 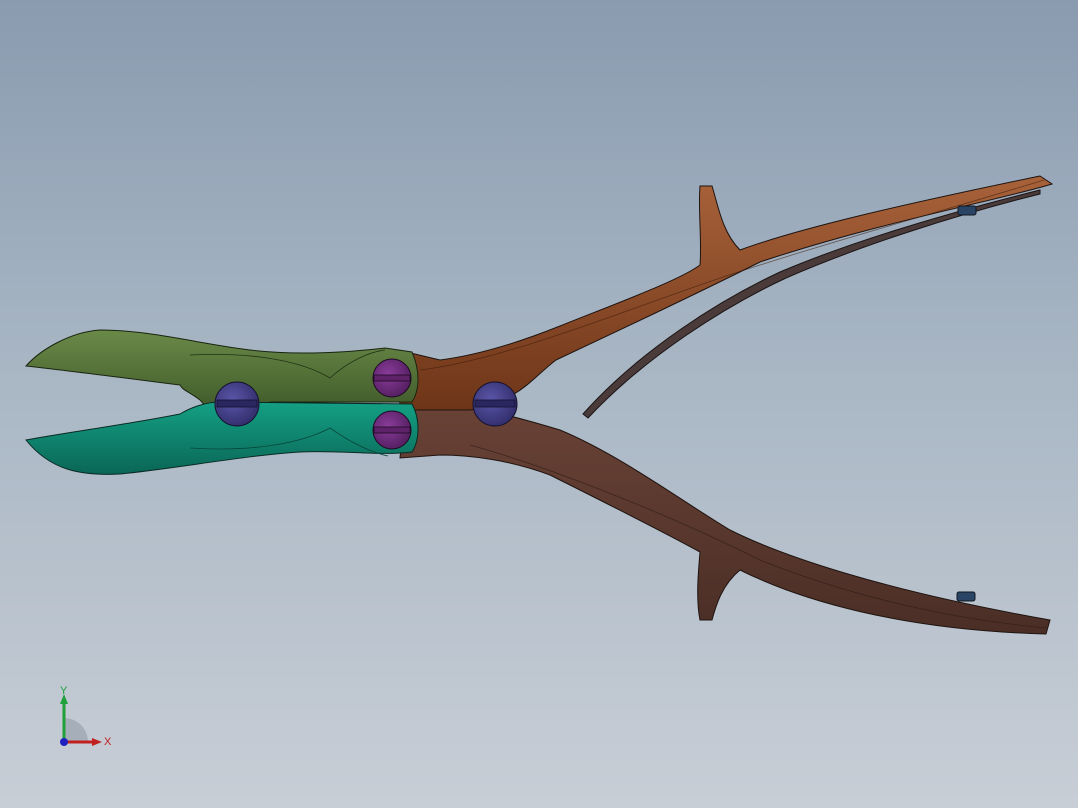 What do you see at coordinates (967, 210) in the screenshot?
I see `spring-screw-upper` at bounding box center [967, 210].